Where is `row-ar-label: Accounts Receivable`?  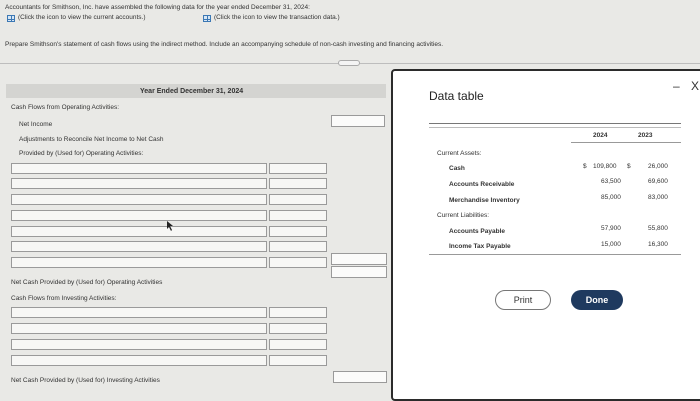 row-ar-label: Accounts Receivable is located at coordinates (482, 184).